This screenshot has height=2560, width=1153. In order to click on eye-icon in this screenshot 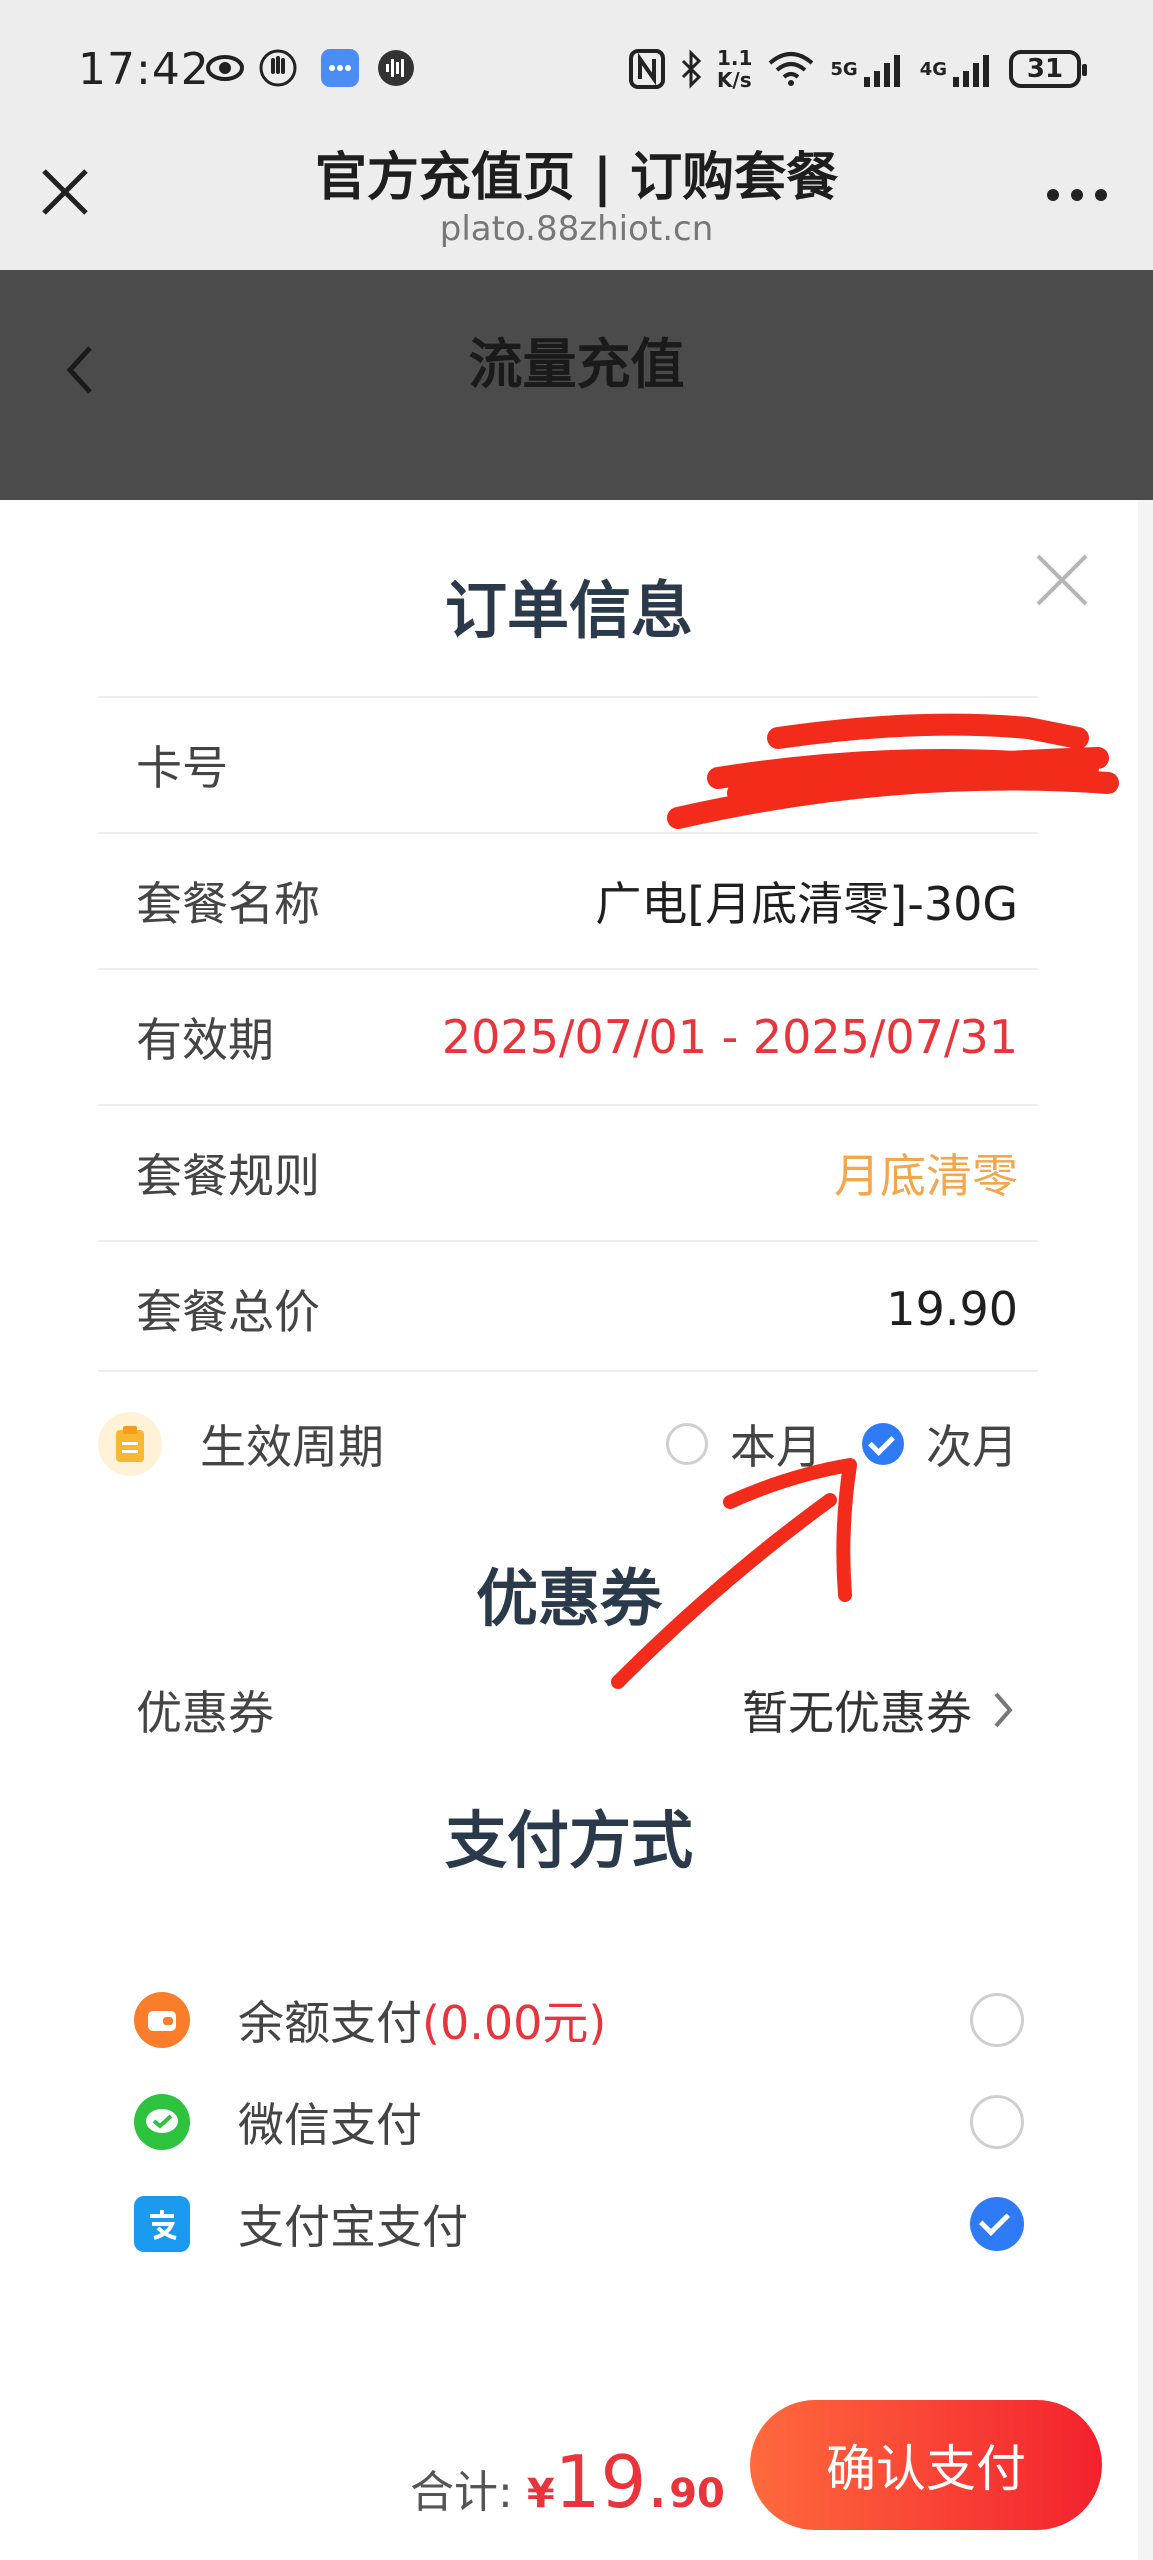, I will do `click(225, 68)`.